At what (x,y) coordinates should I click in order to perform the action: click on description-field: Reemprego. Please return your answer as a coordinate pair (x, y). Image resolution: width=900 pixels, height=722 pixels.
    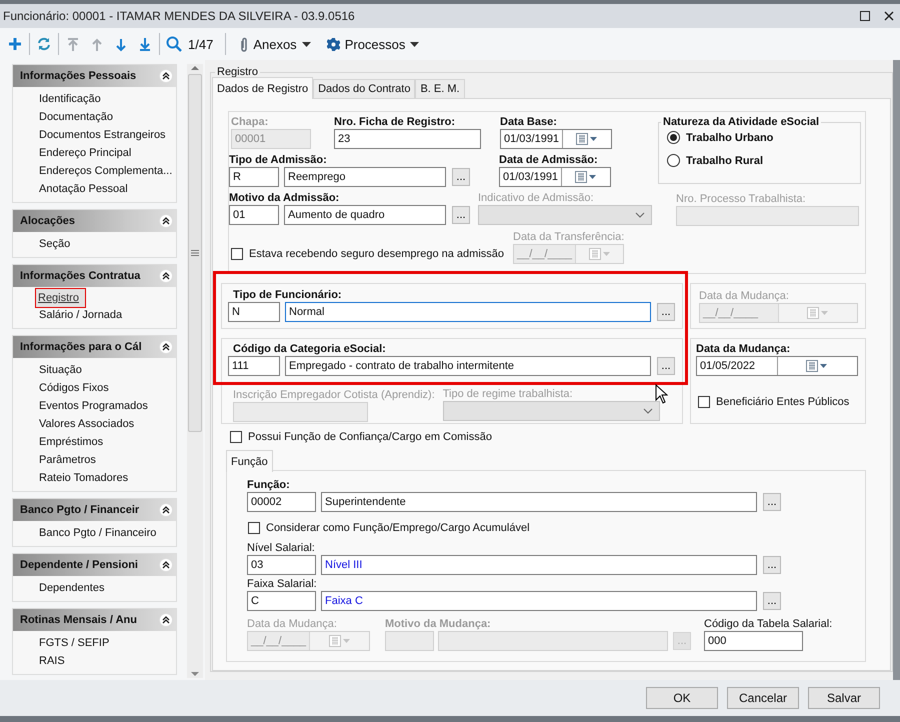
    Looking at the image, I should click on (365, 177).